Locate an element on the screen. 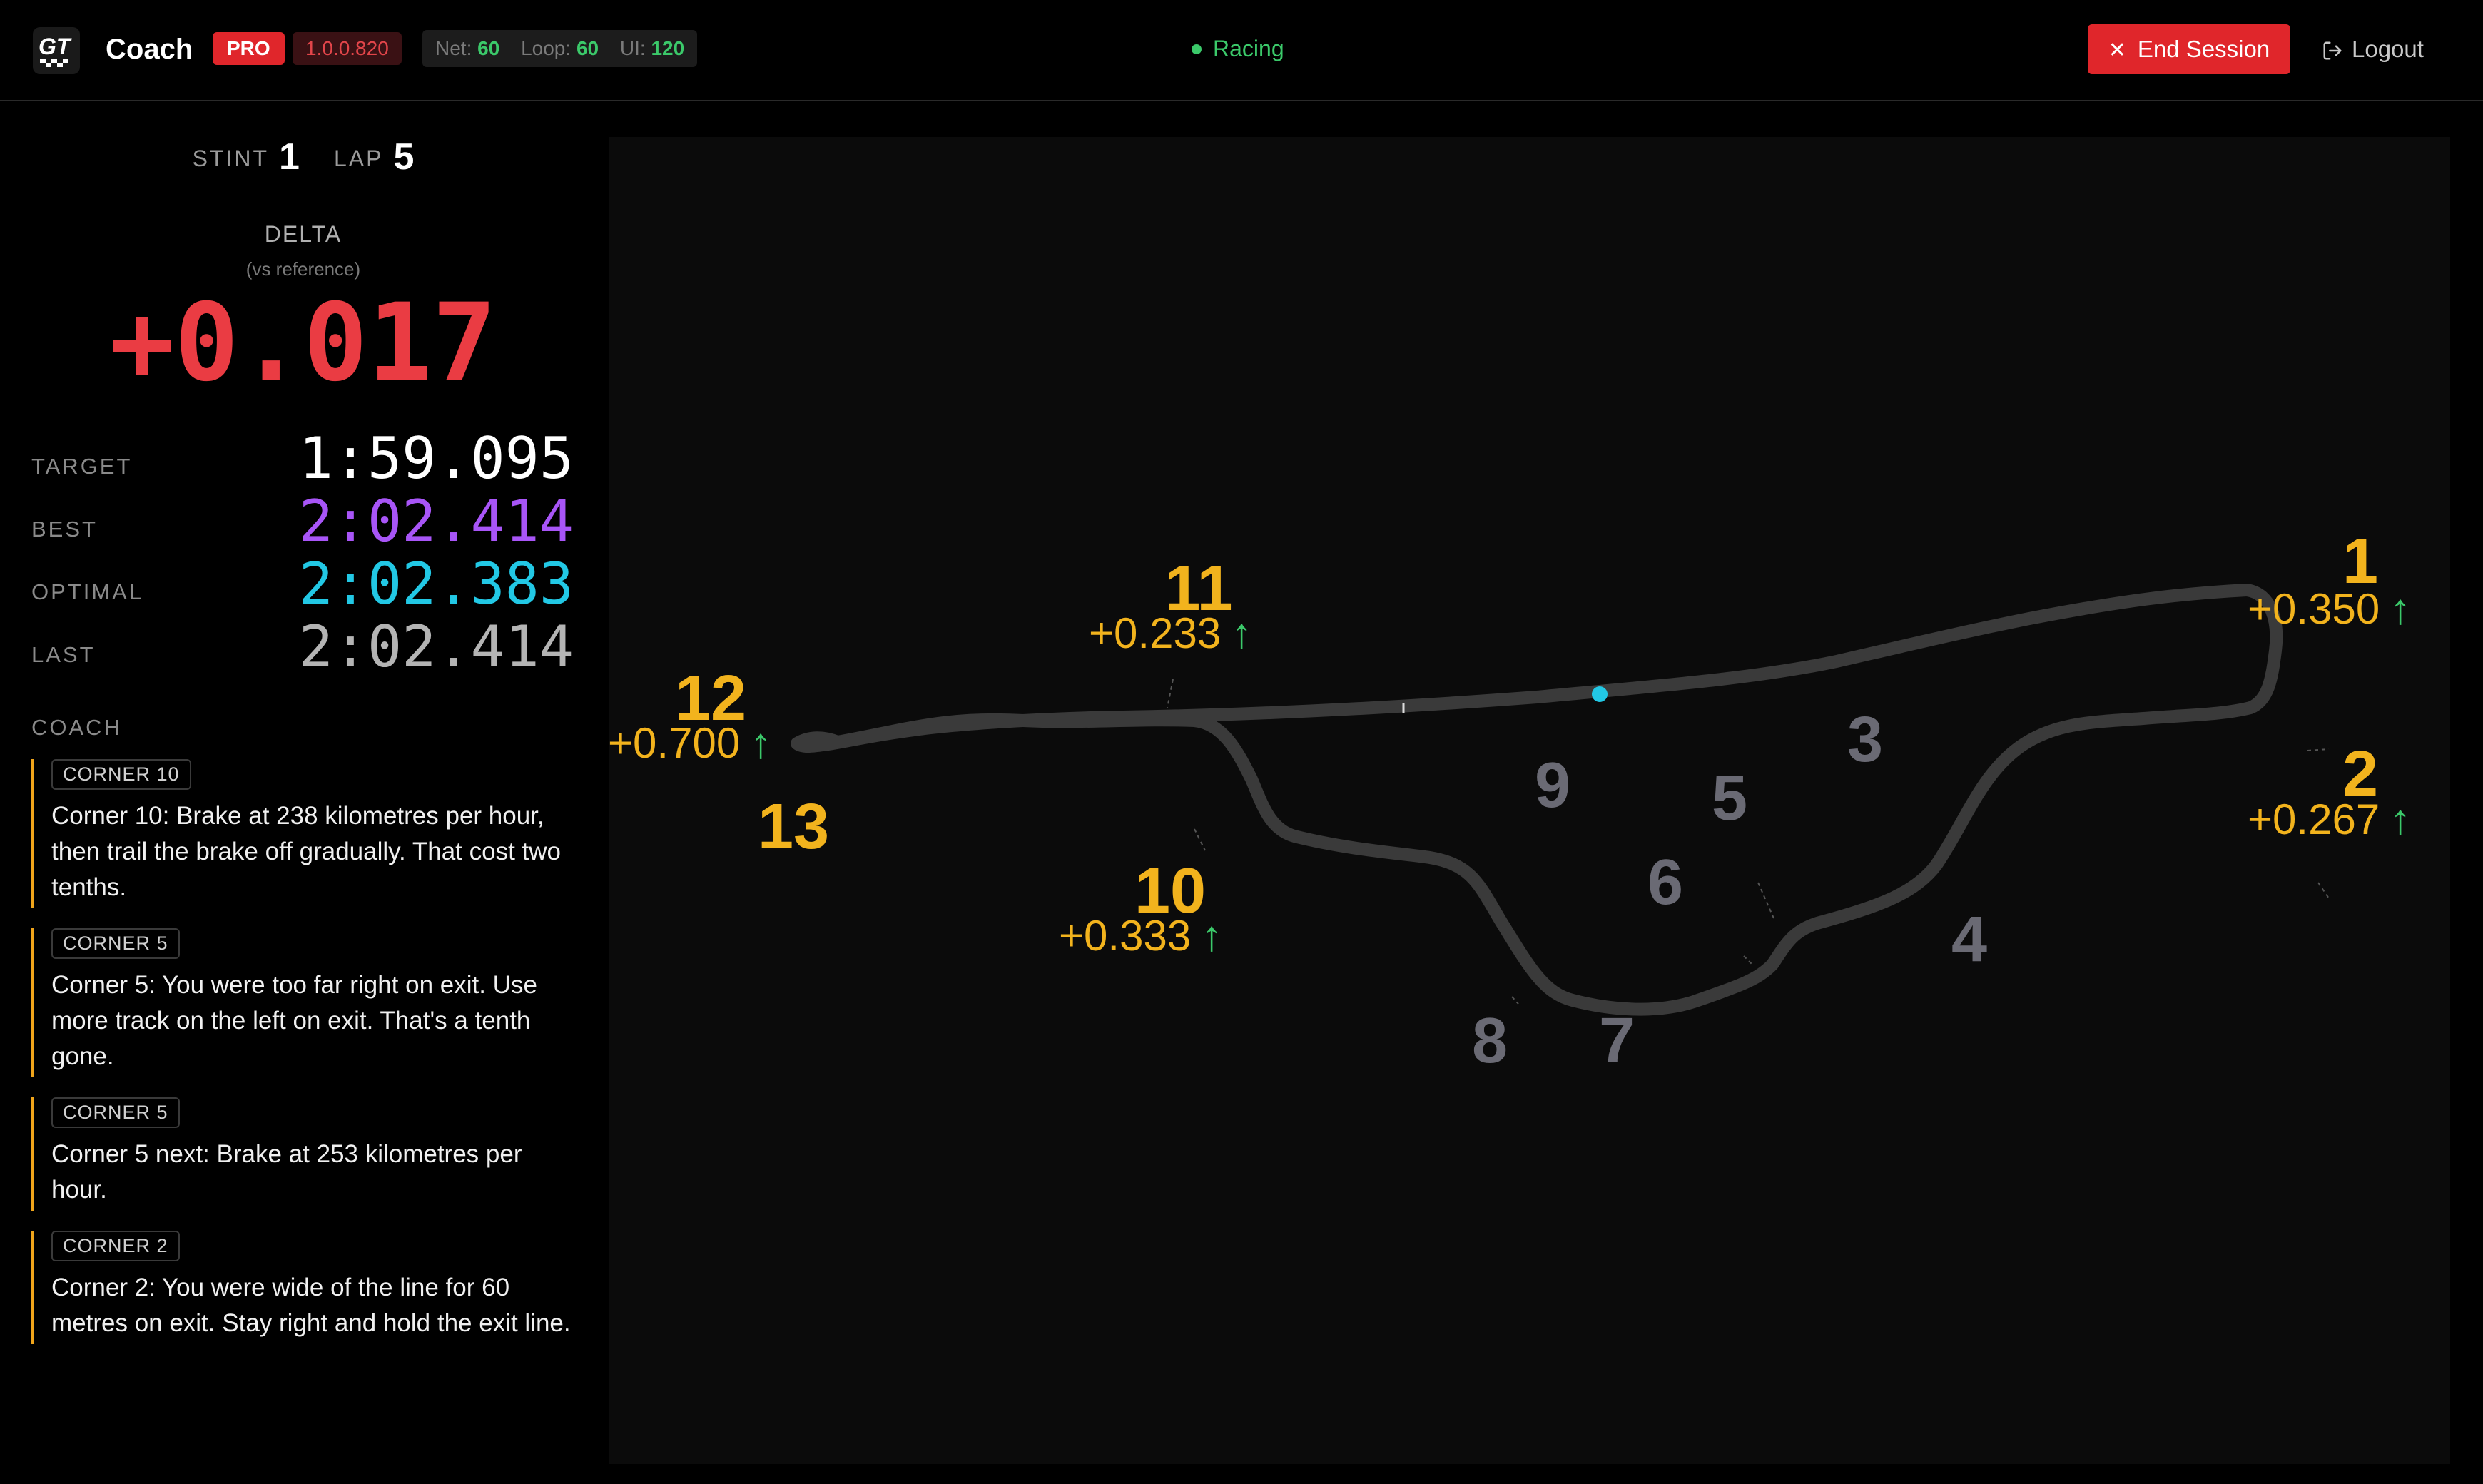 This screenshot has width=2483, height=1484. last-label: LAST is located at coordinates (63, 654).